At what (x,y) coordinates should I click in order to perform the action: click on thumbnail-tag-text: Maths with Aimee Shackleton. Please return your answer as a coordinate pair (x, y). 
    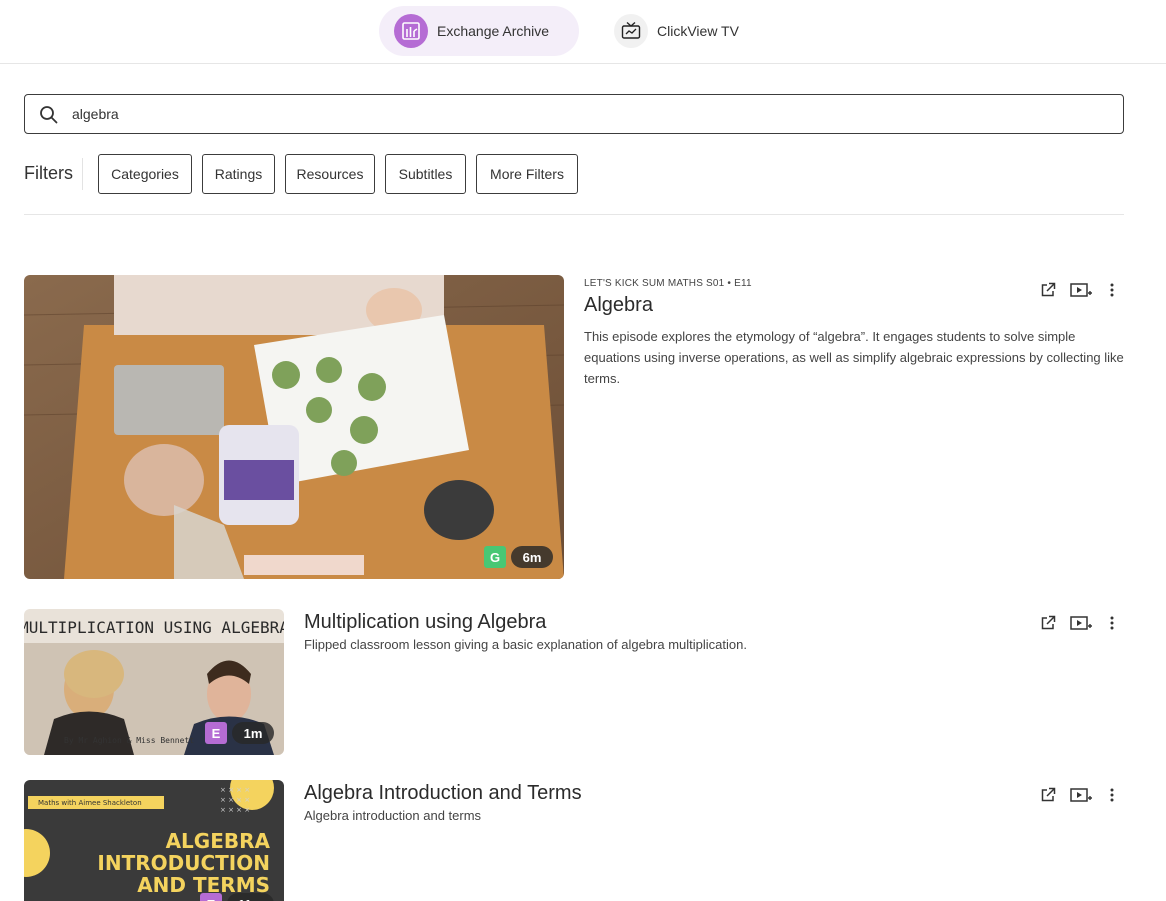
    Looking at the image, I should click on (90, 803).